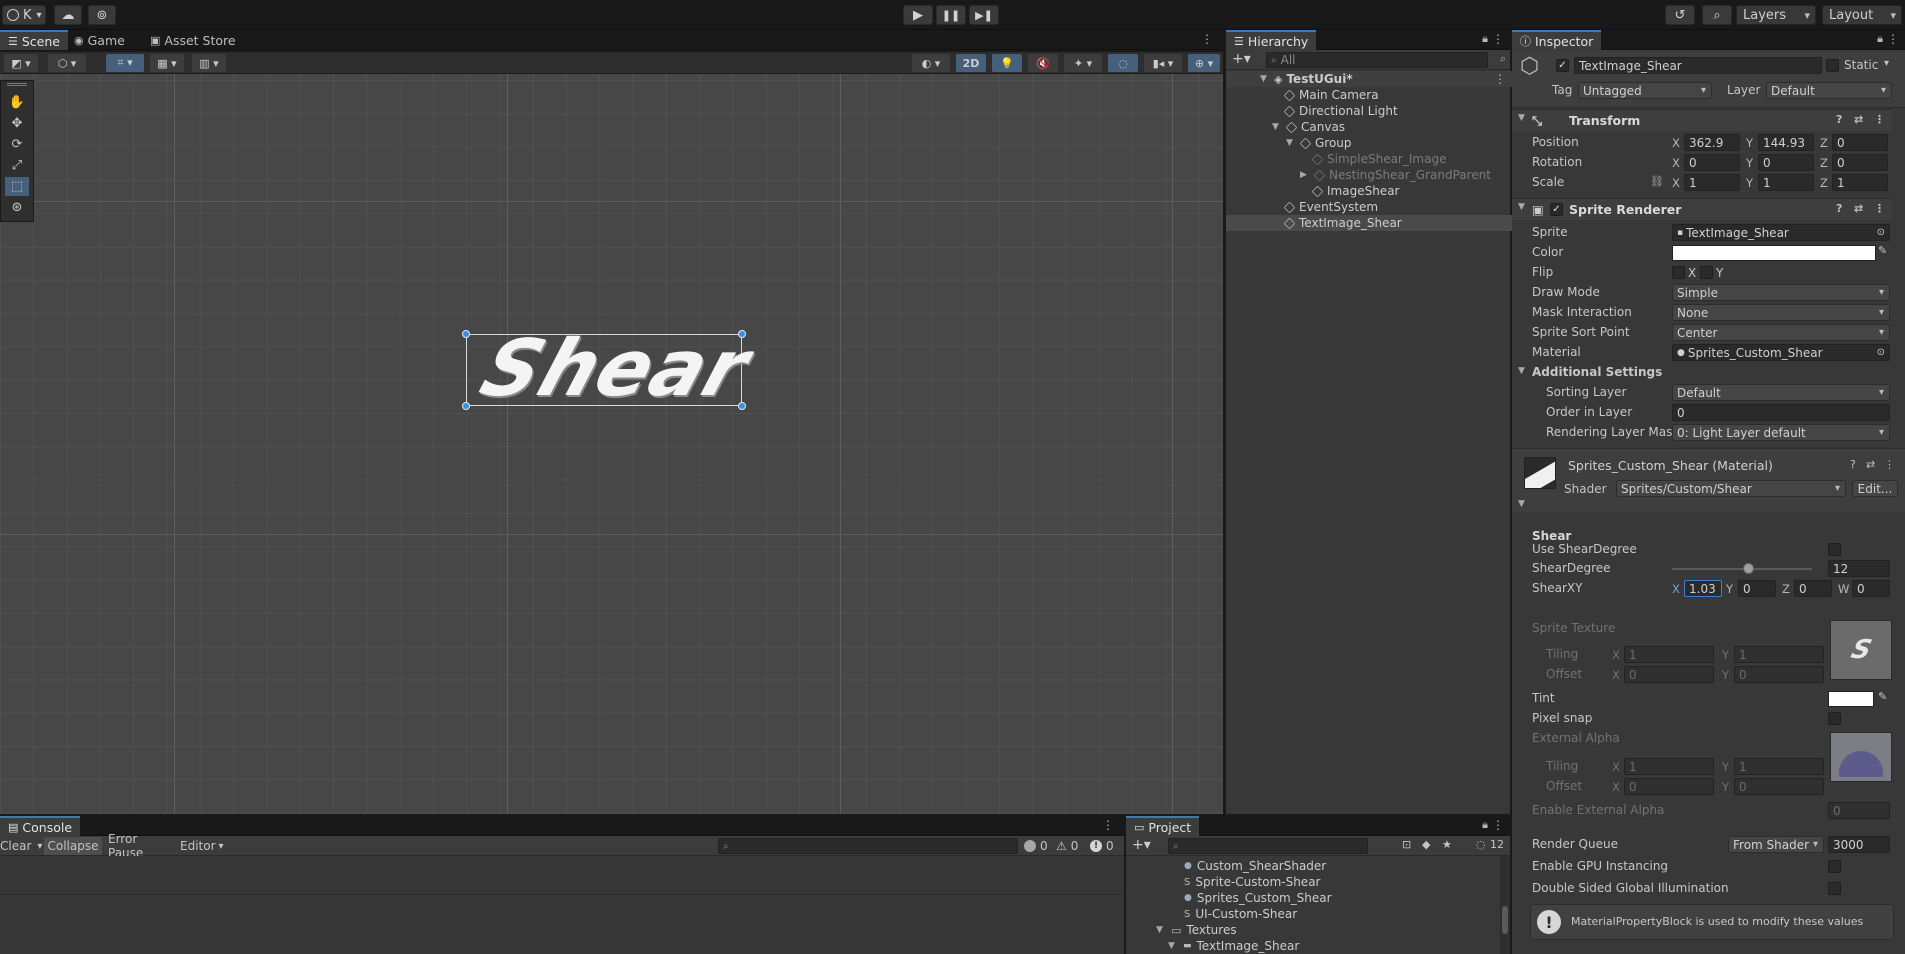 This screenshot has width=1905, height=954. I want to click on material-object-field: ● Sprites_Custom_Shear ⊙, so click(1781, 352).